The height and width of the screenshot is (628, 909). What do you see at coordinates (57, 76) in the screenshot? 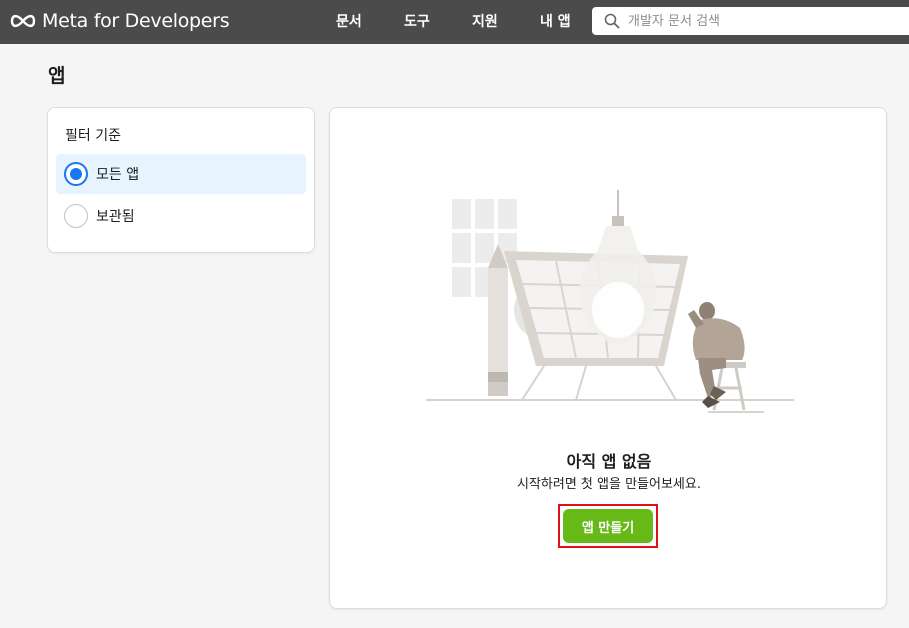
I see `page-title: 앱` at bounding box center [57, 76].